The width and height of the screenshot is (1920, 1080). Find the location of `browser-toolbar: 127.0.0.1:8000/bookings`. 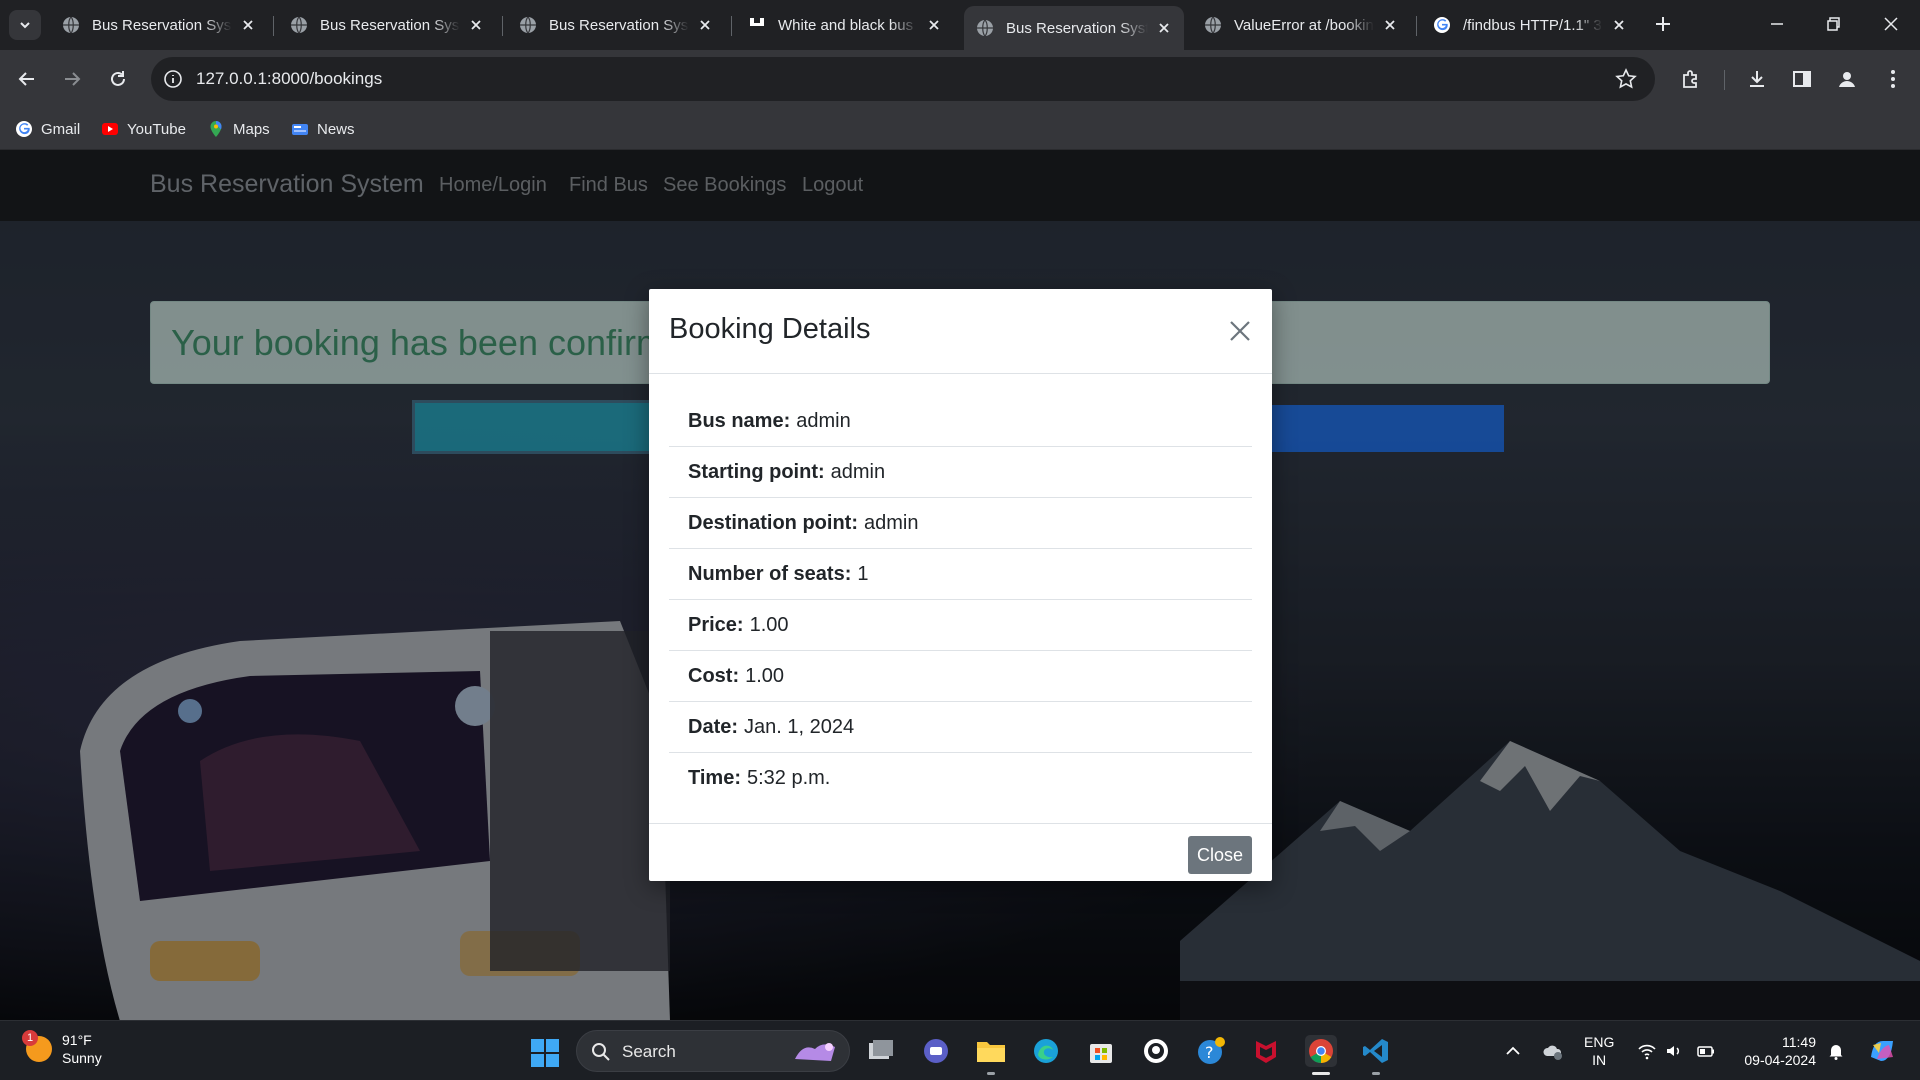

browser-toolbar: 127.0.0.1:8000/bookings is located at coordinates (960, 79).